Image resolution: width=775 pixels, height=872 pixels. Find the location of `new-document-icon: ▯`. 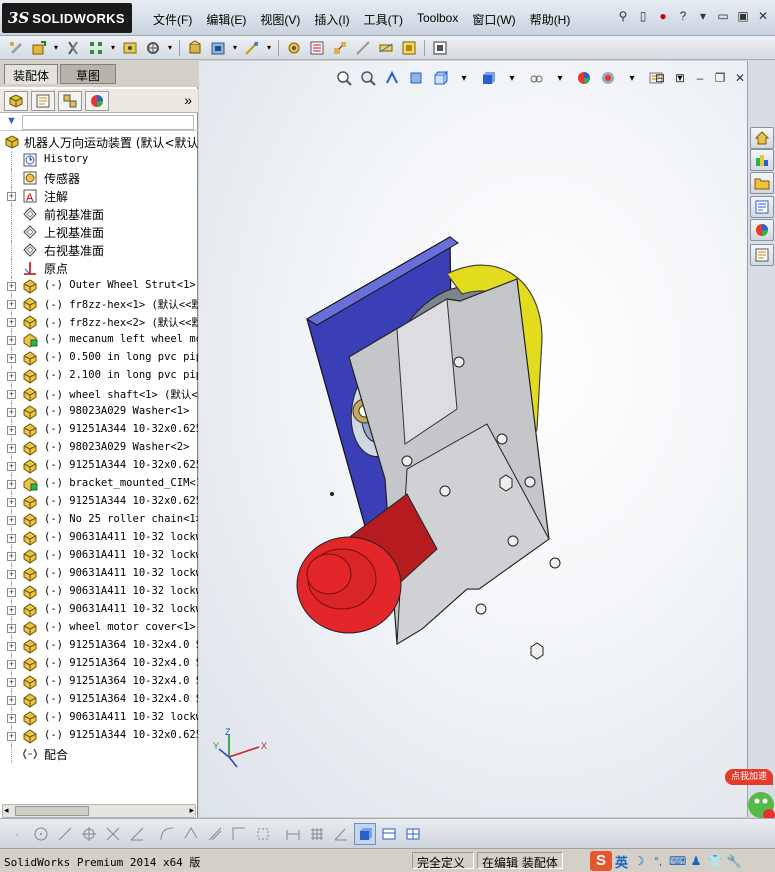

new-document-icon: ▯ is located at coordinates (643, 16).